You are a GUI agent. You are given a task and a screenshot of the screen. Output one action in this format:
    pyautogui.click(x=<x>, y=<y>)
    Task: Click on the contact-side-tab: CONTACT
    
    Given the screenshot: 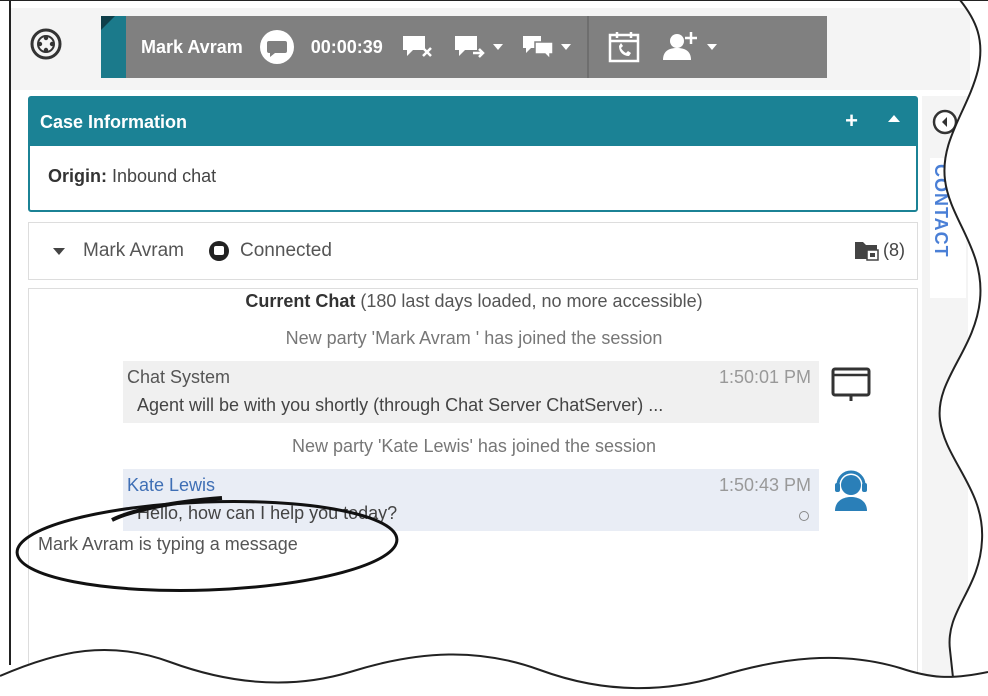 What is the action you would take?
    pyautogui.click(x=948, y=228)
    